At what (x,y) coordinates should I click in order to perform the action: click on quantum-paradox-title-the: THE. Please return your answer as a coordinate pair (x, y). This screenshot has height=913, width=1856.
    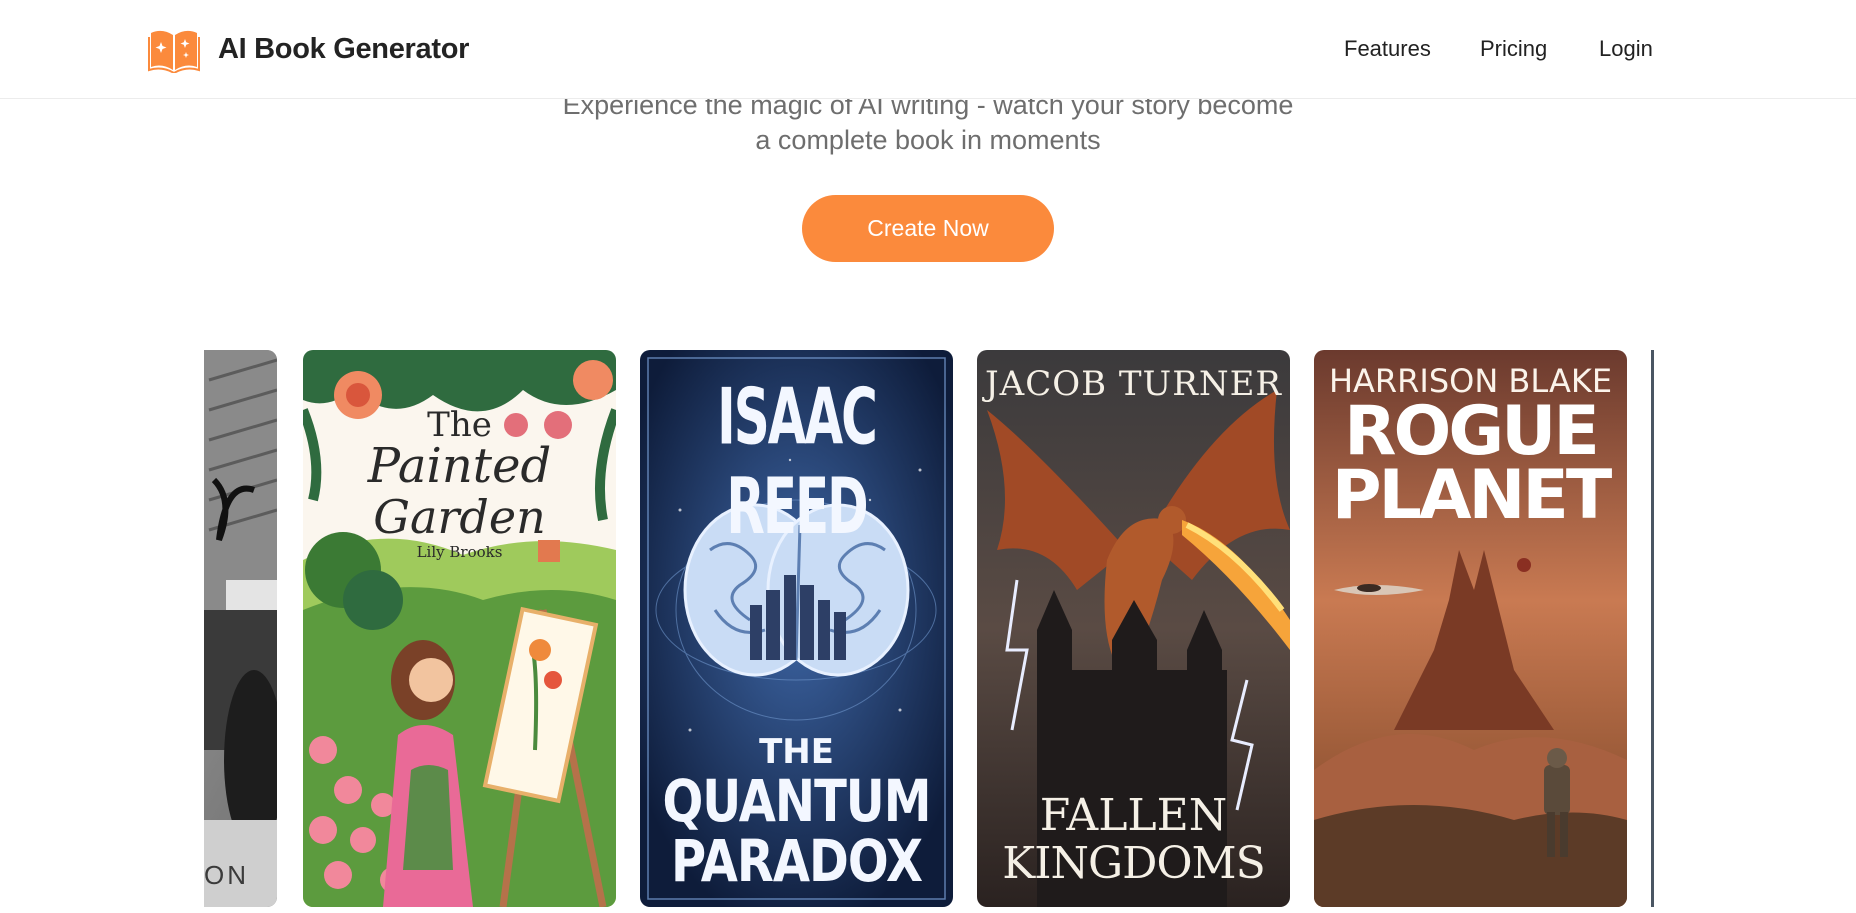
    Looking at the image, I should click on (796, 752).